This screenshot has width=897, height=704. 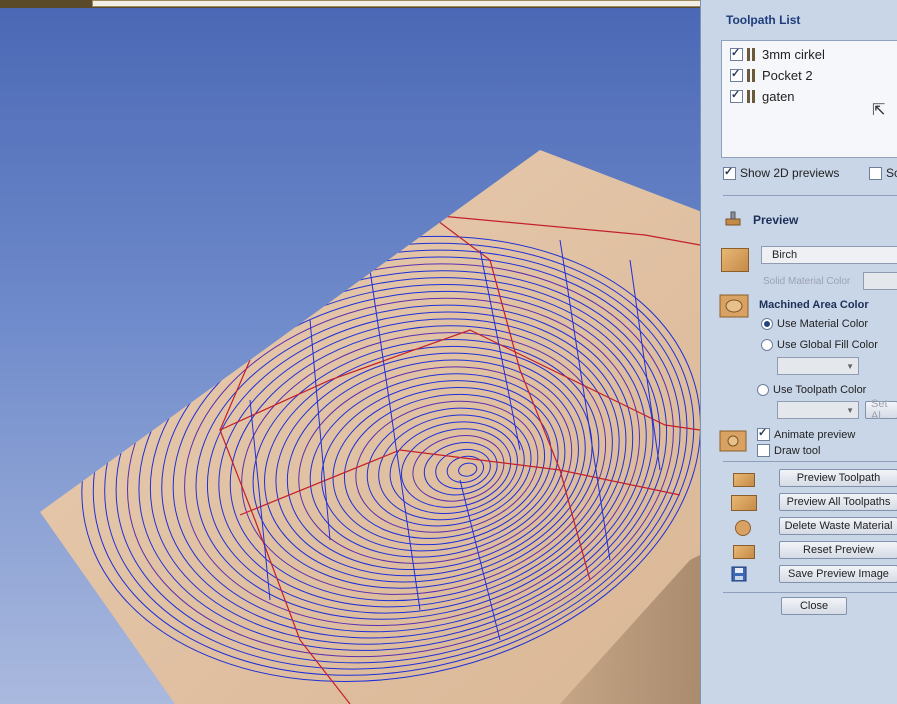 I want to click on toolpath-label-3: gaten, so click(x=778, y=96).